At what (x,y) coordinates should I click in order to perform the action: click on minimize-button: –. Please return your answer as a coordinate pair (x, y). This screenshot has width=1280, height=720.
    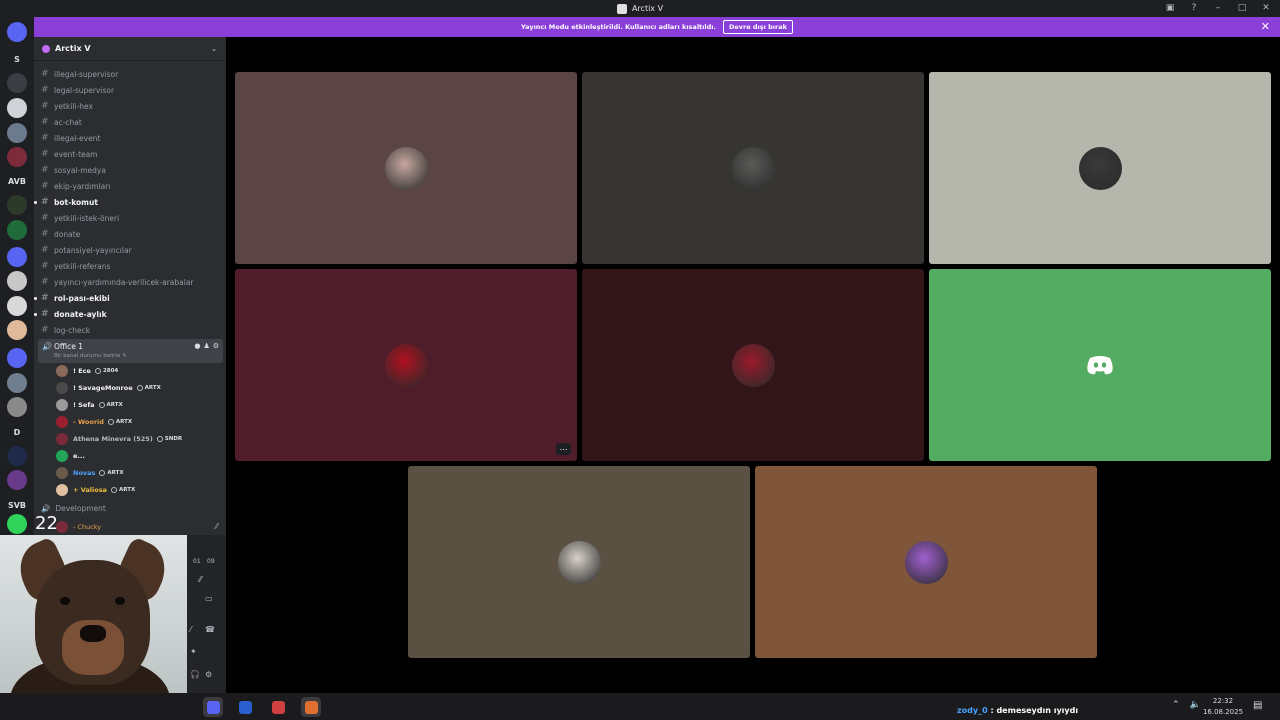
    Looking at the image, I should click on (1218, 8).